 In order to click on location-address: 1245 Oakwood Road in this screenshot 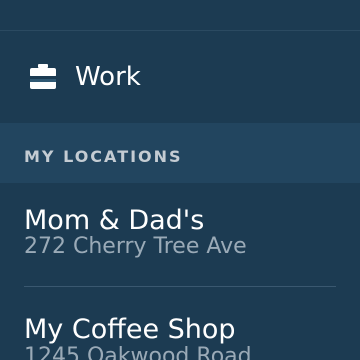, I will do `click(138, 352)`.